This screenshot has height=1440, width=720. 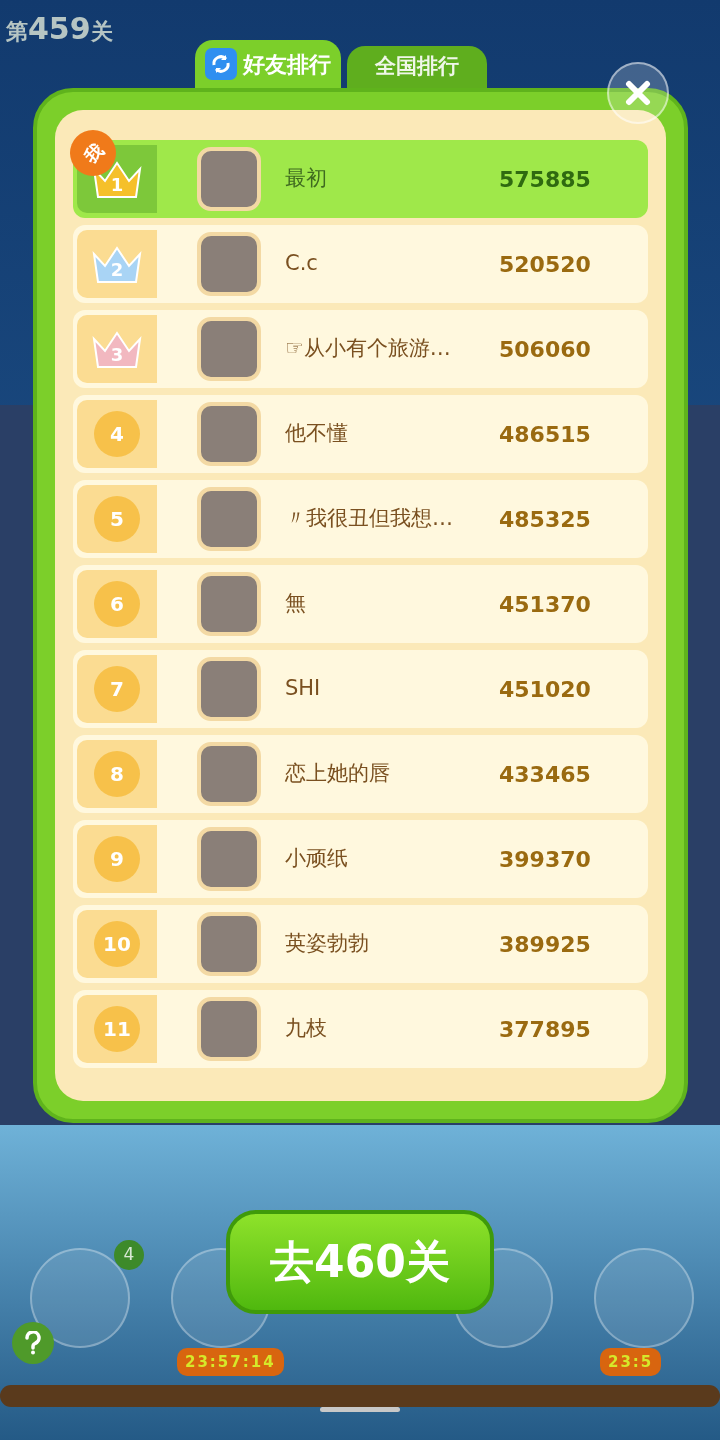 I want to click on timer-label: 23:57:14, so click(x=230, y=1362).